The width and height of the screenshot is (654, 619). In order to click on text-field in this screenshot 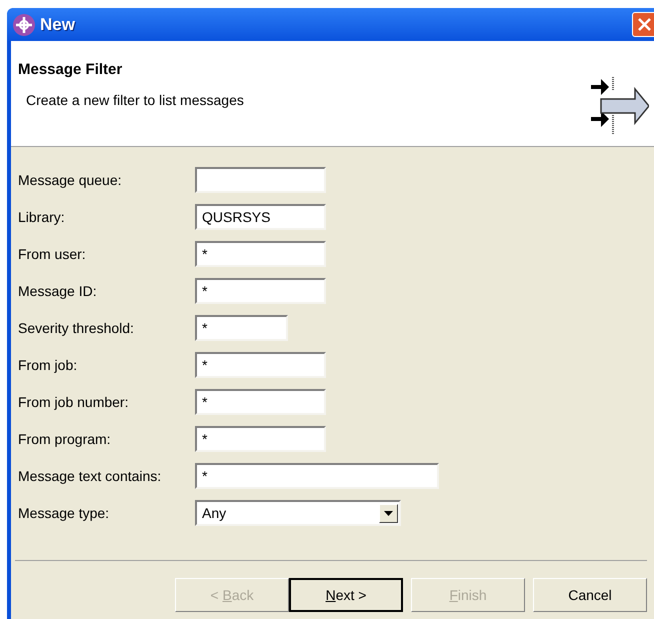, I will do `click(260, 180)`.